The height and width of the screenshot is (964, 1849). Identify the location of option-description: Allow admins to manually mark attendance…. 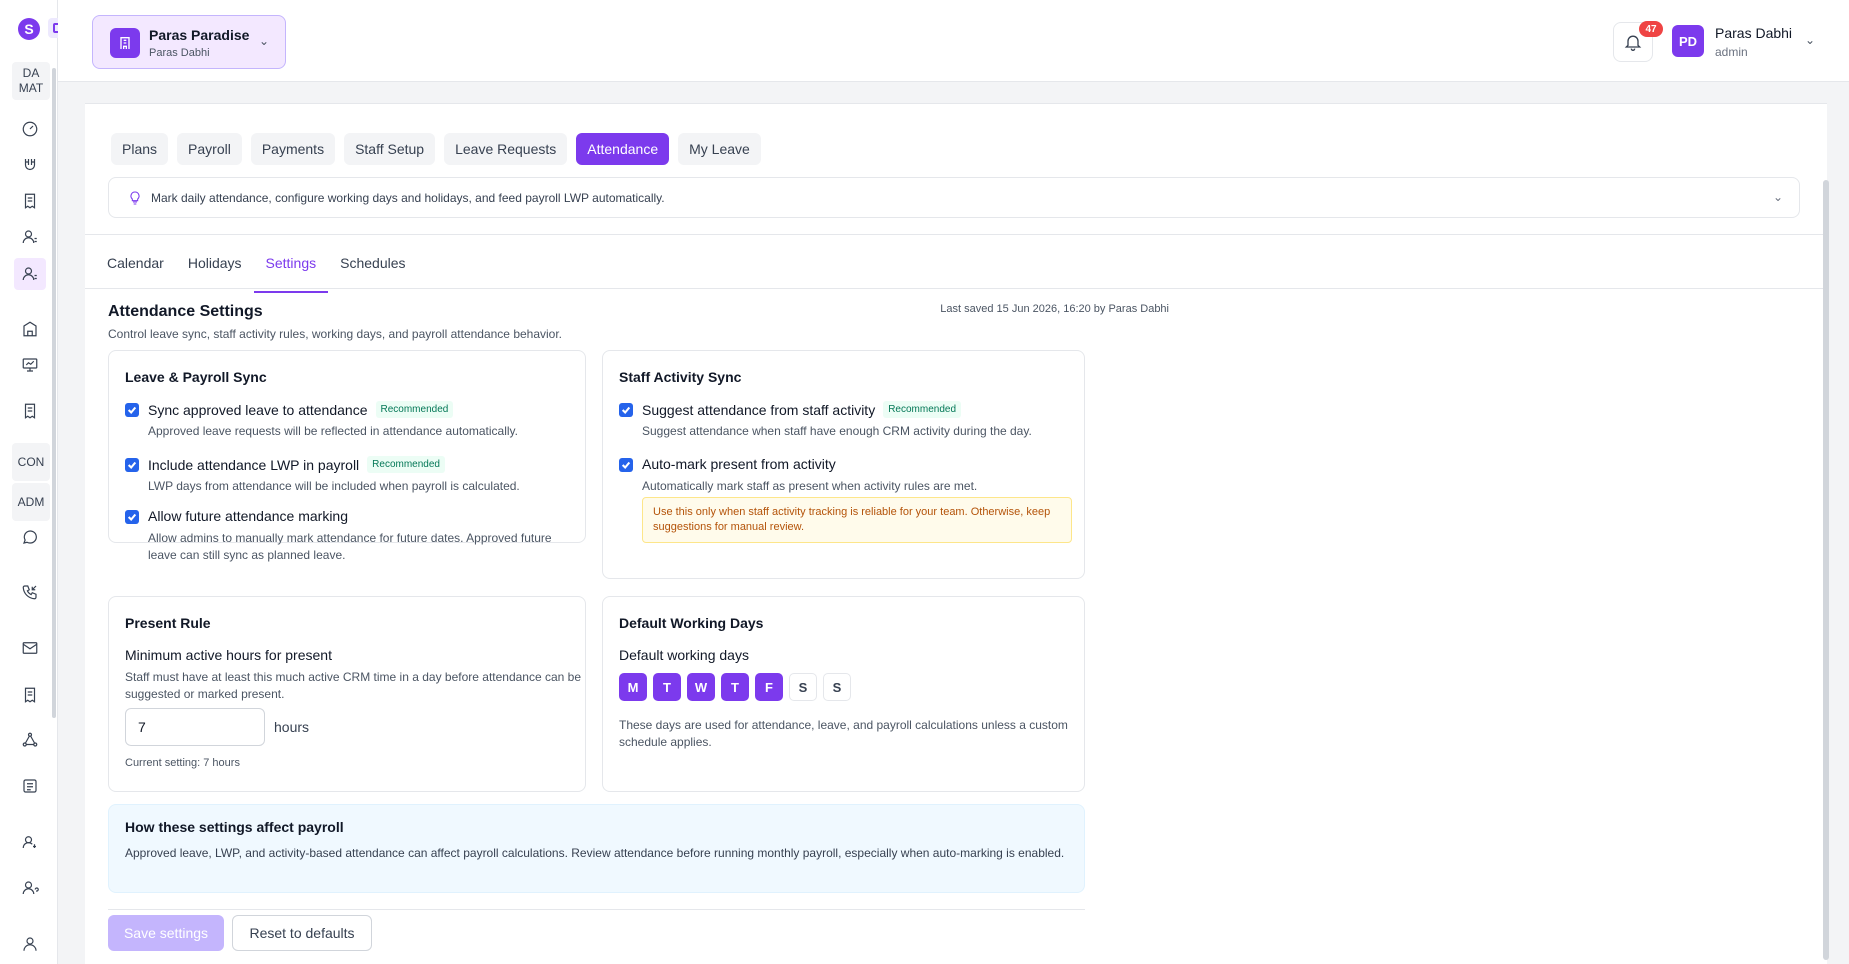
(350, 546).